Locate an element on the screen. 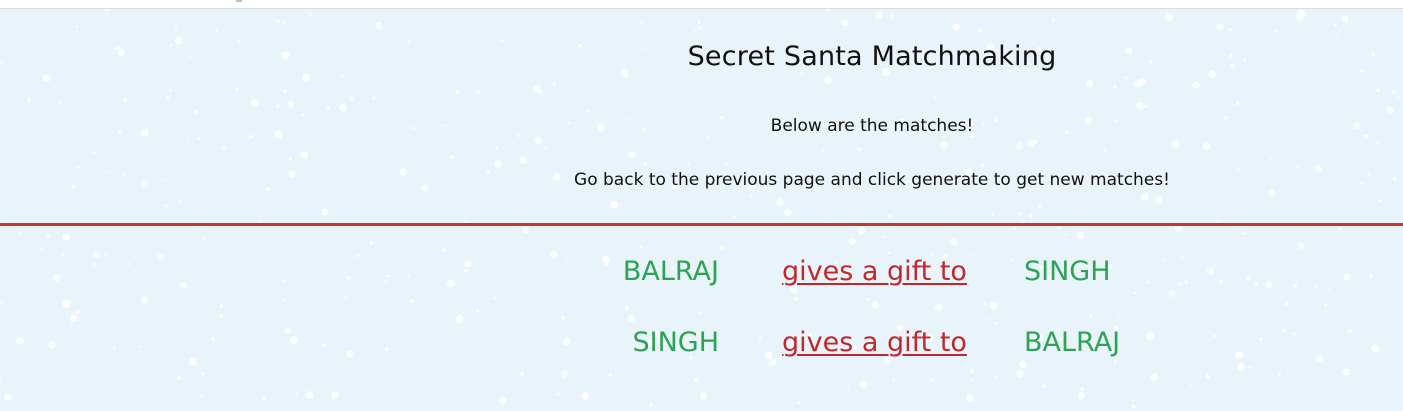 The image size is (1403, 411). receiver-name: SINGH is located at coordinates (1067, 271).